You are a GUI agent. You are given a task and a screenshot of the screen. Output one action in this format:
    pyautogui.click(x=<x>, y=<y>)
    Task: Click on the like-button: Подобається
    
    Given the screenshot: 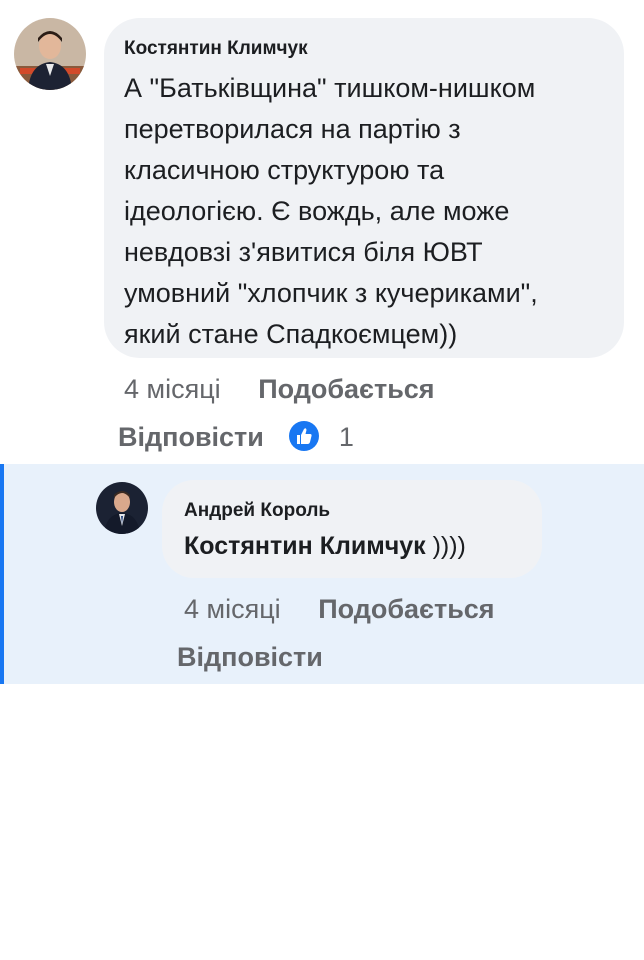 What is the action you would take?
    pyautogui.click(x=346, y=389)
    